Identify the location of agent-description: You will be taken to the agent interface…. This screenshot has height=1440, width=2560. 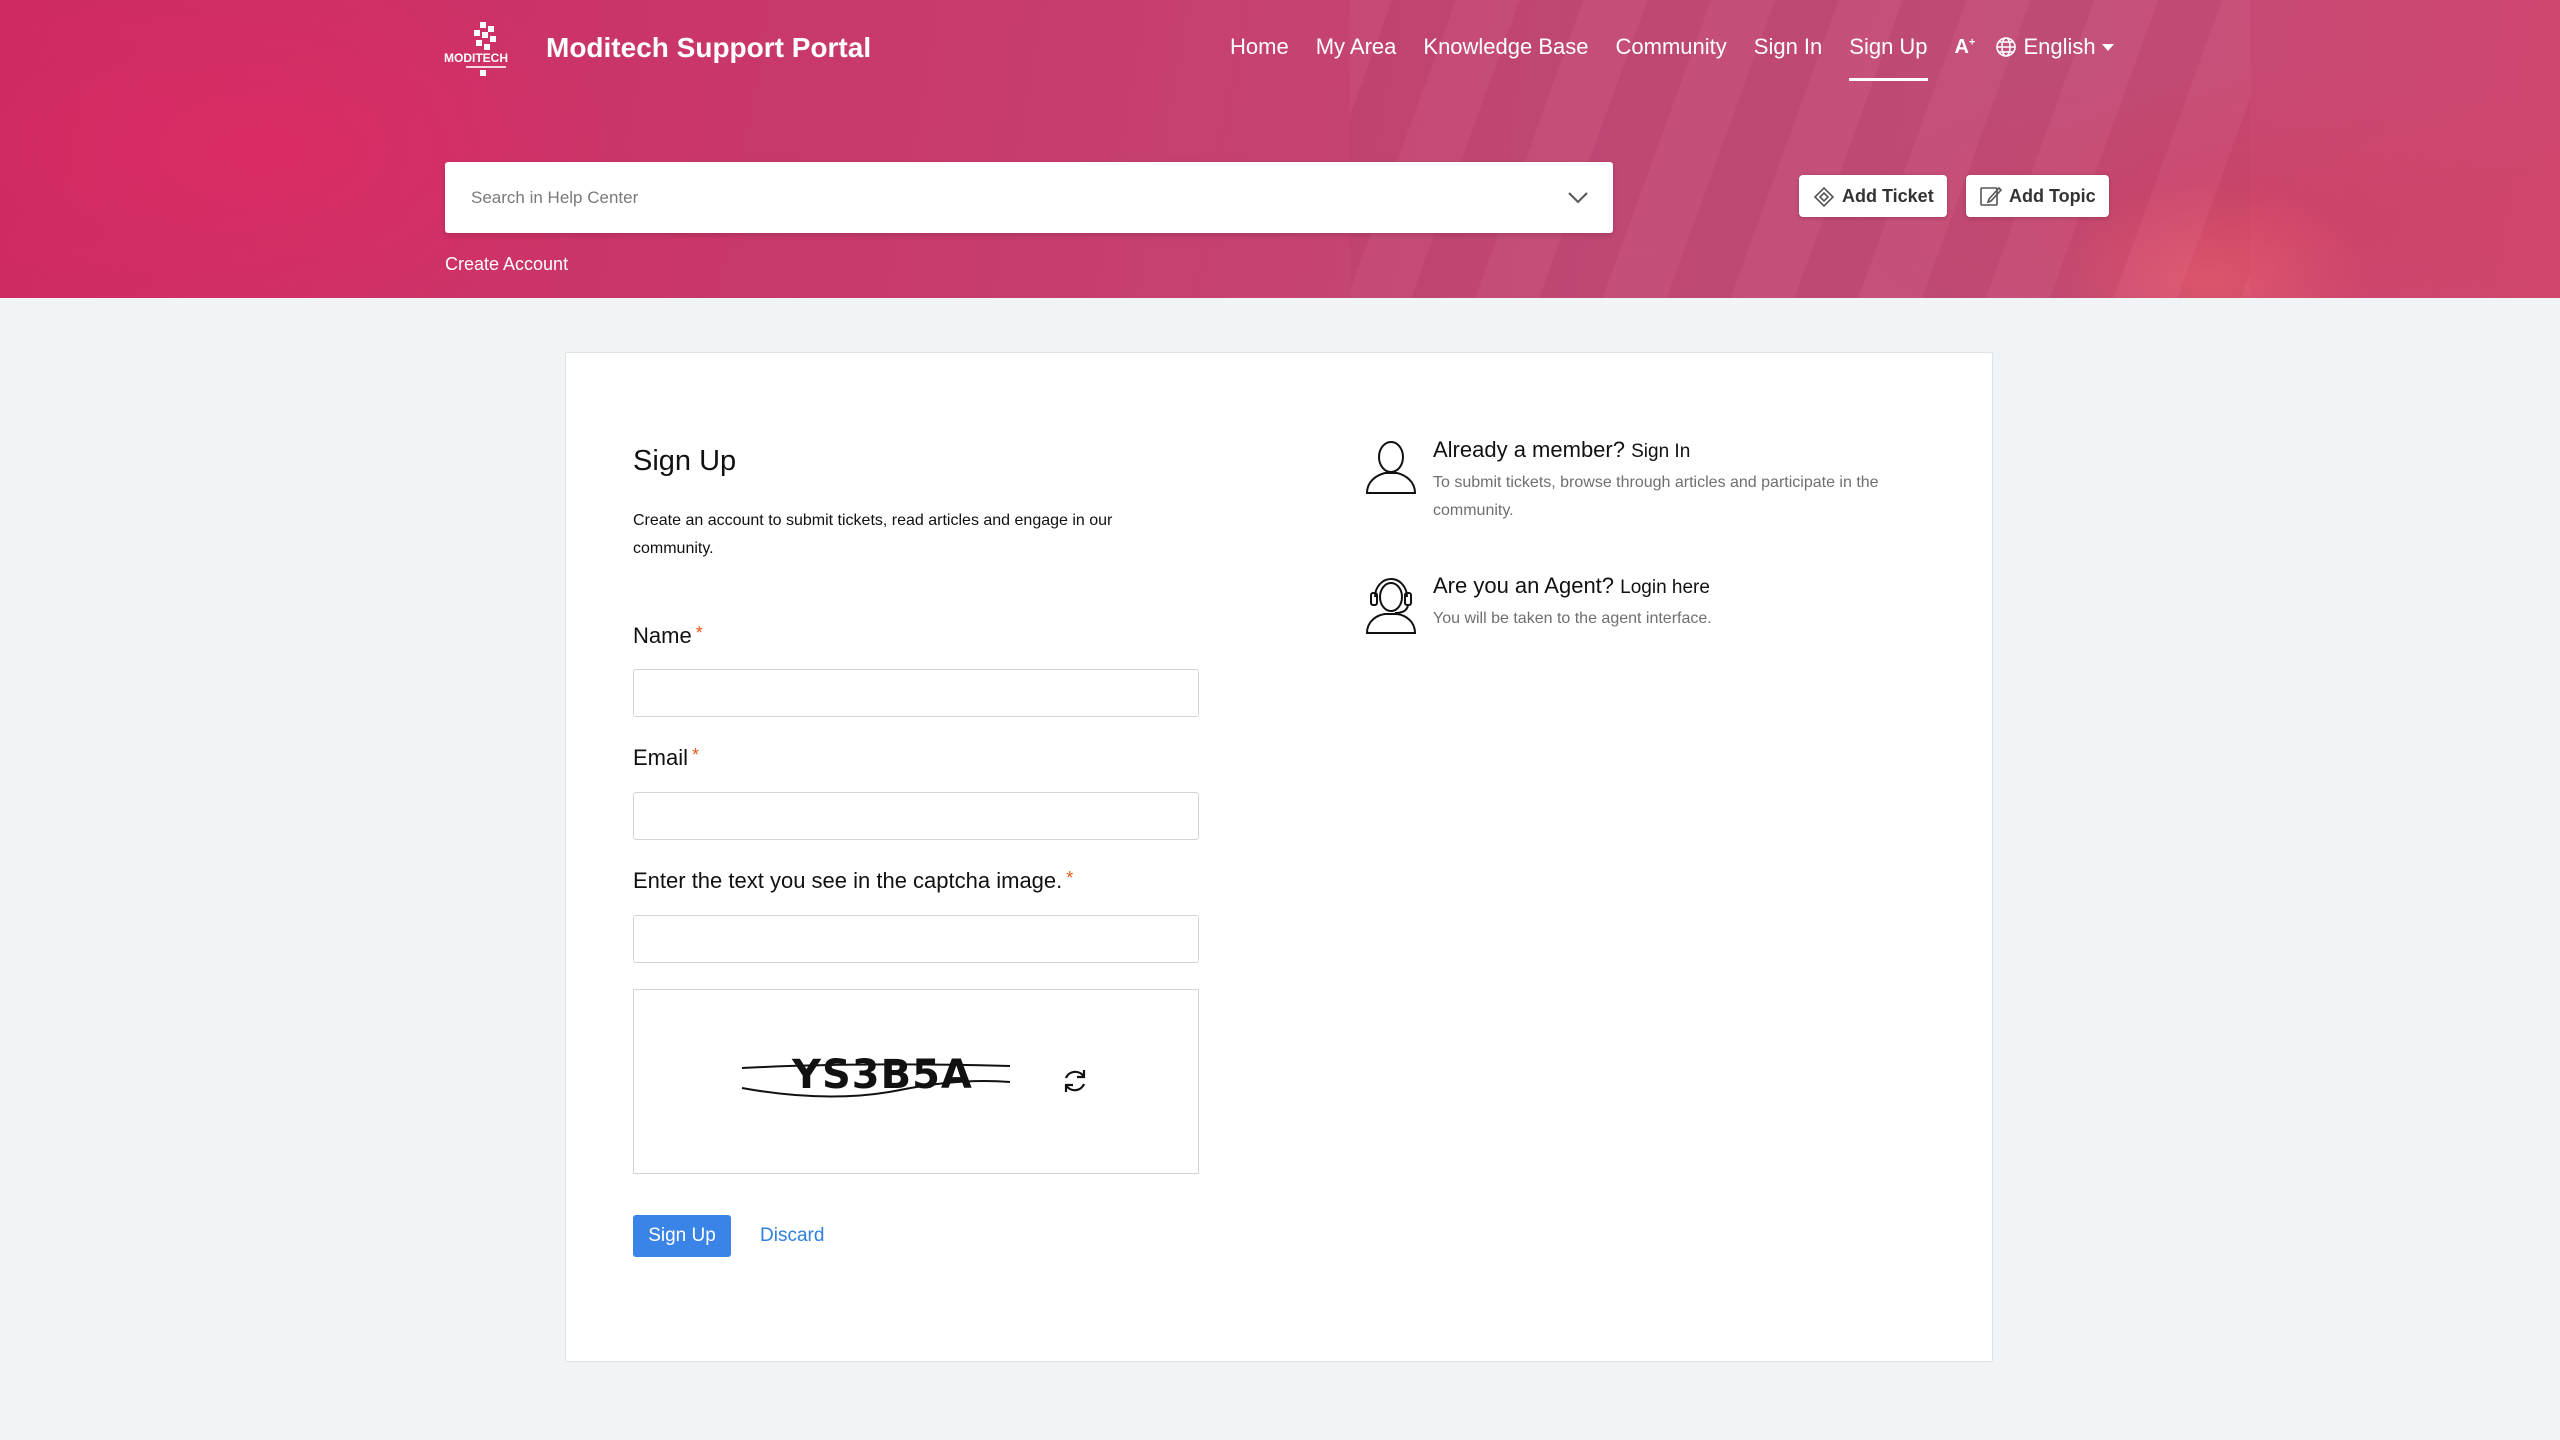
(1572, 618).